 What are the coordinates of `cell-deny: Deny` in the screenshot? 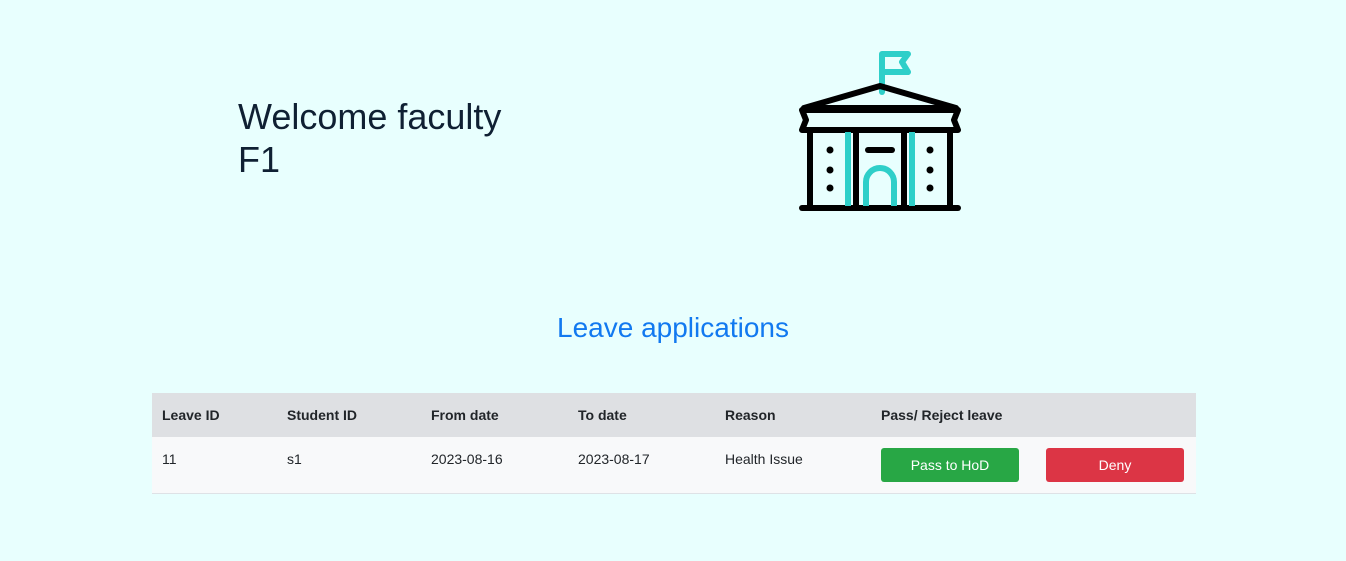 It's located at (1116, 465).